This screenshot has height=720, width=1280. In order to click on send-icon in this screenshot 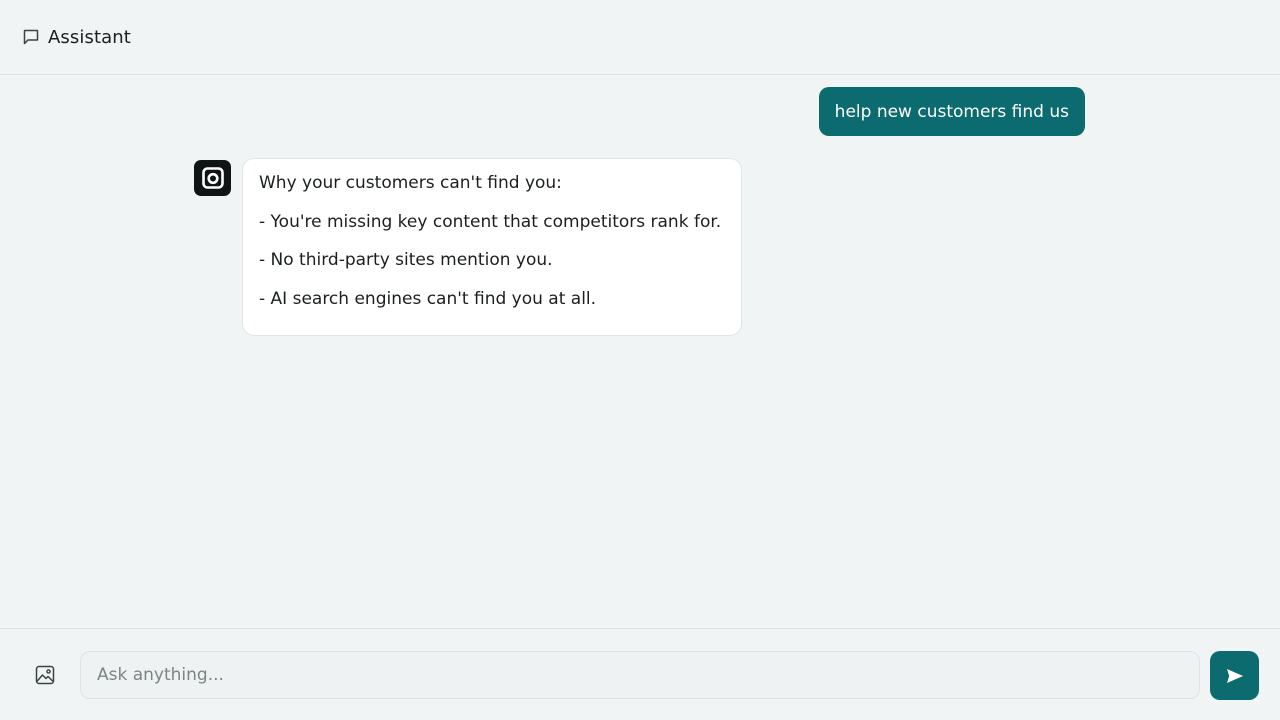, I will do `click(1235, 676)`.